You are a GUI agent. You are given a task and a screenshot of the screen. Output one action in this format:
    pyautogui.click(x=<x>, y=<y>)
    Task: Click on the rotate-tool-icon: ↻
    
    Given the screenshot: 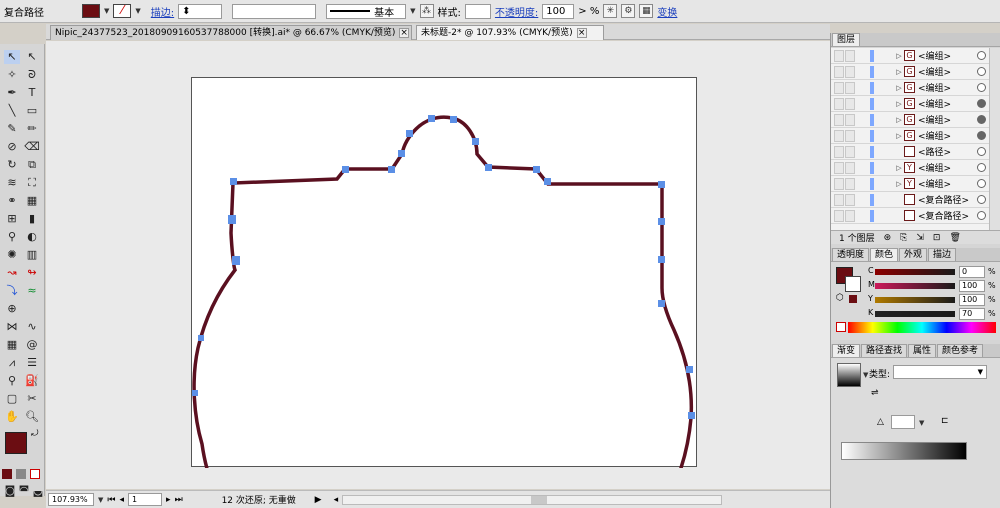 What is the action you would take?
    pyautogui.click(x=12, y=165)
    